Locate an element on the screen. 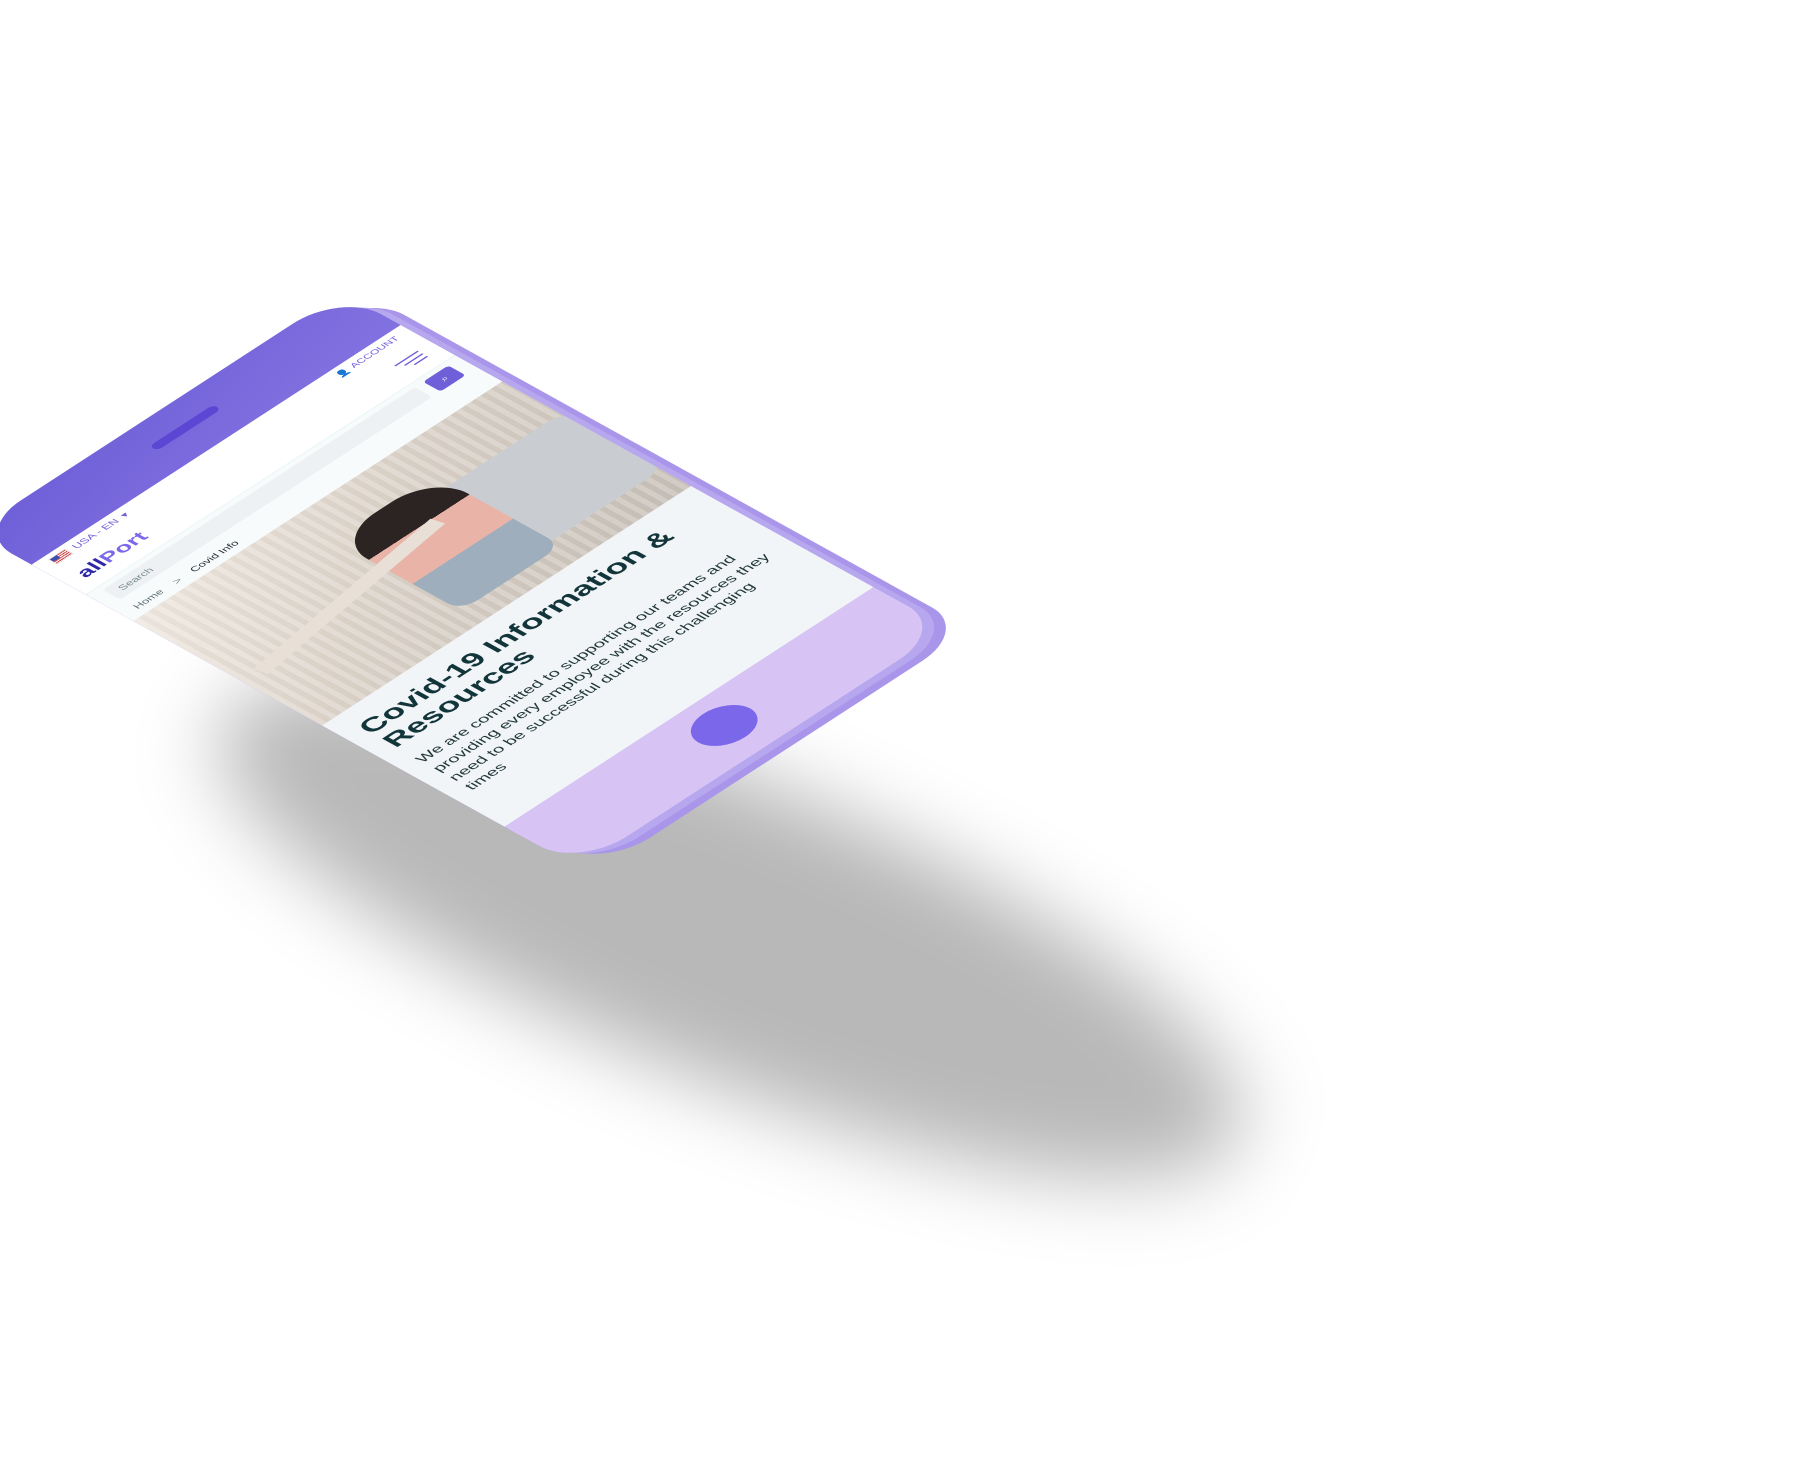 This screenshot has height=1458, width=1804. speaker-dots-right is located at coordinates (832, 715).